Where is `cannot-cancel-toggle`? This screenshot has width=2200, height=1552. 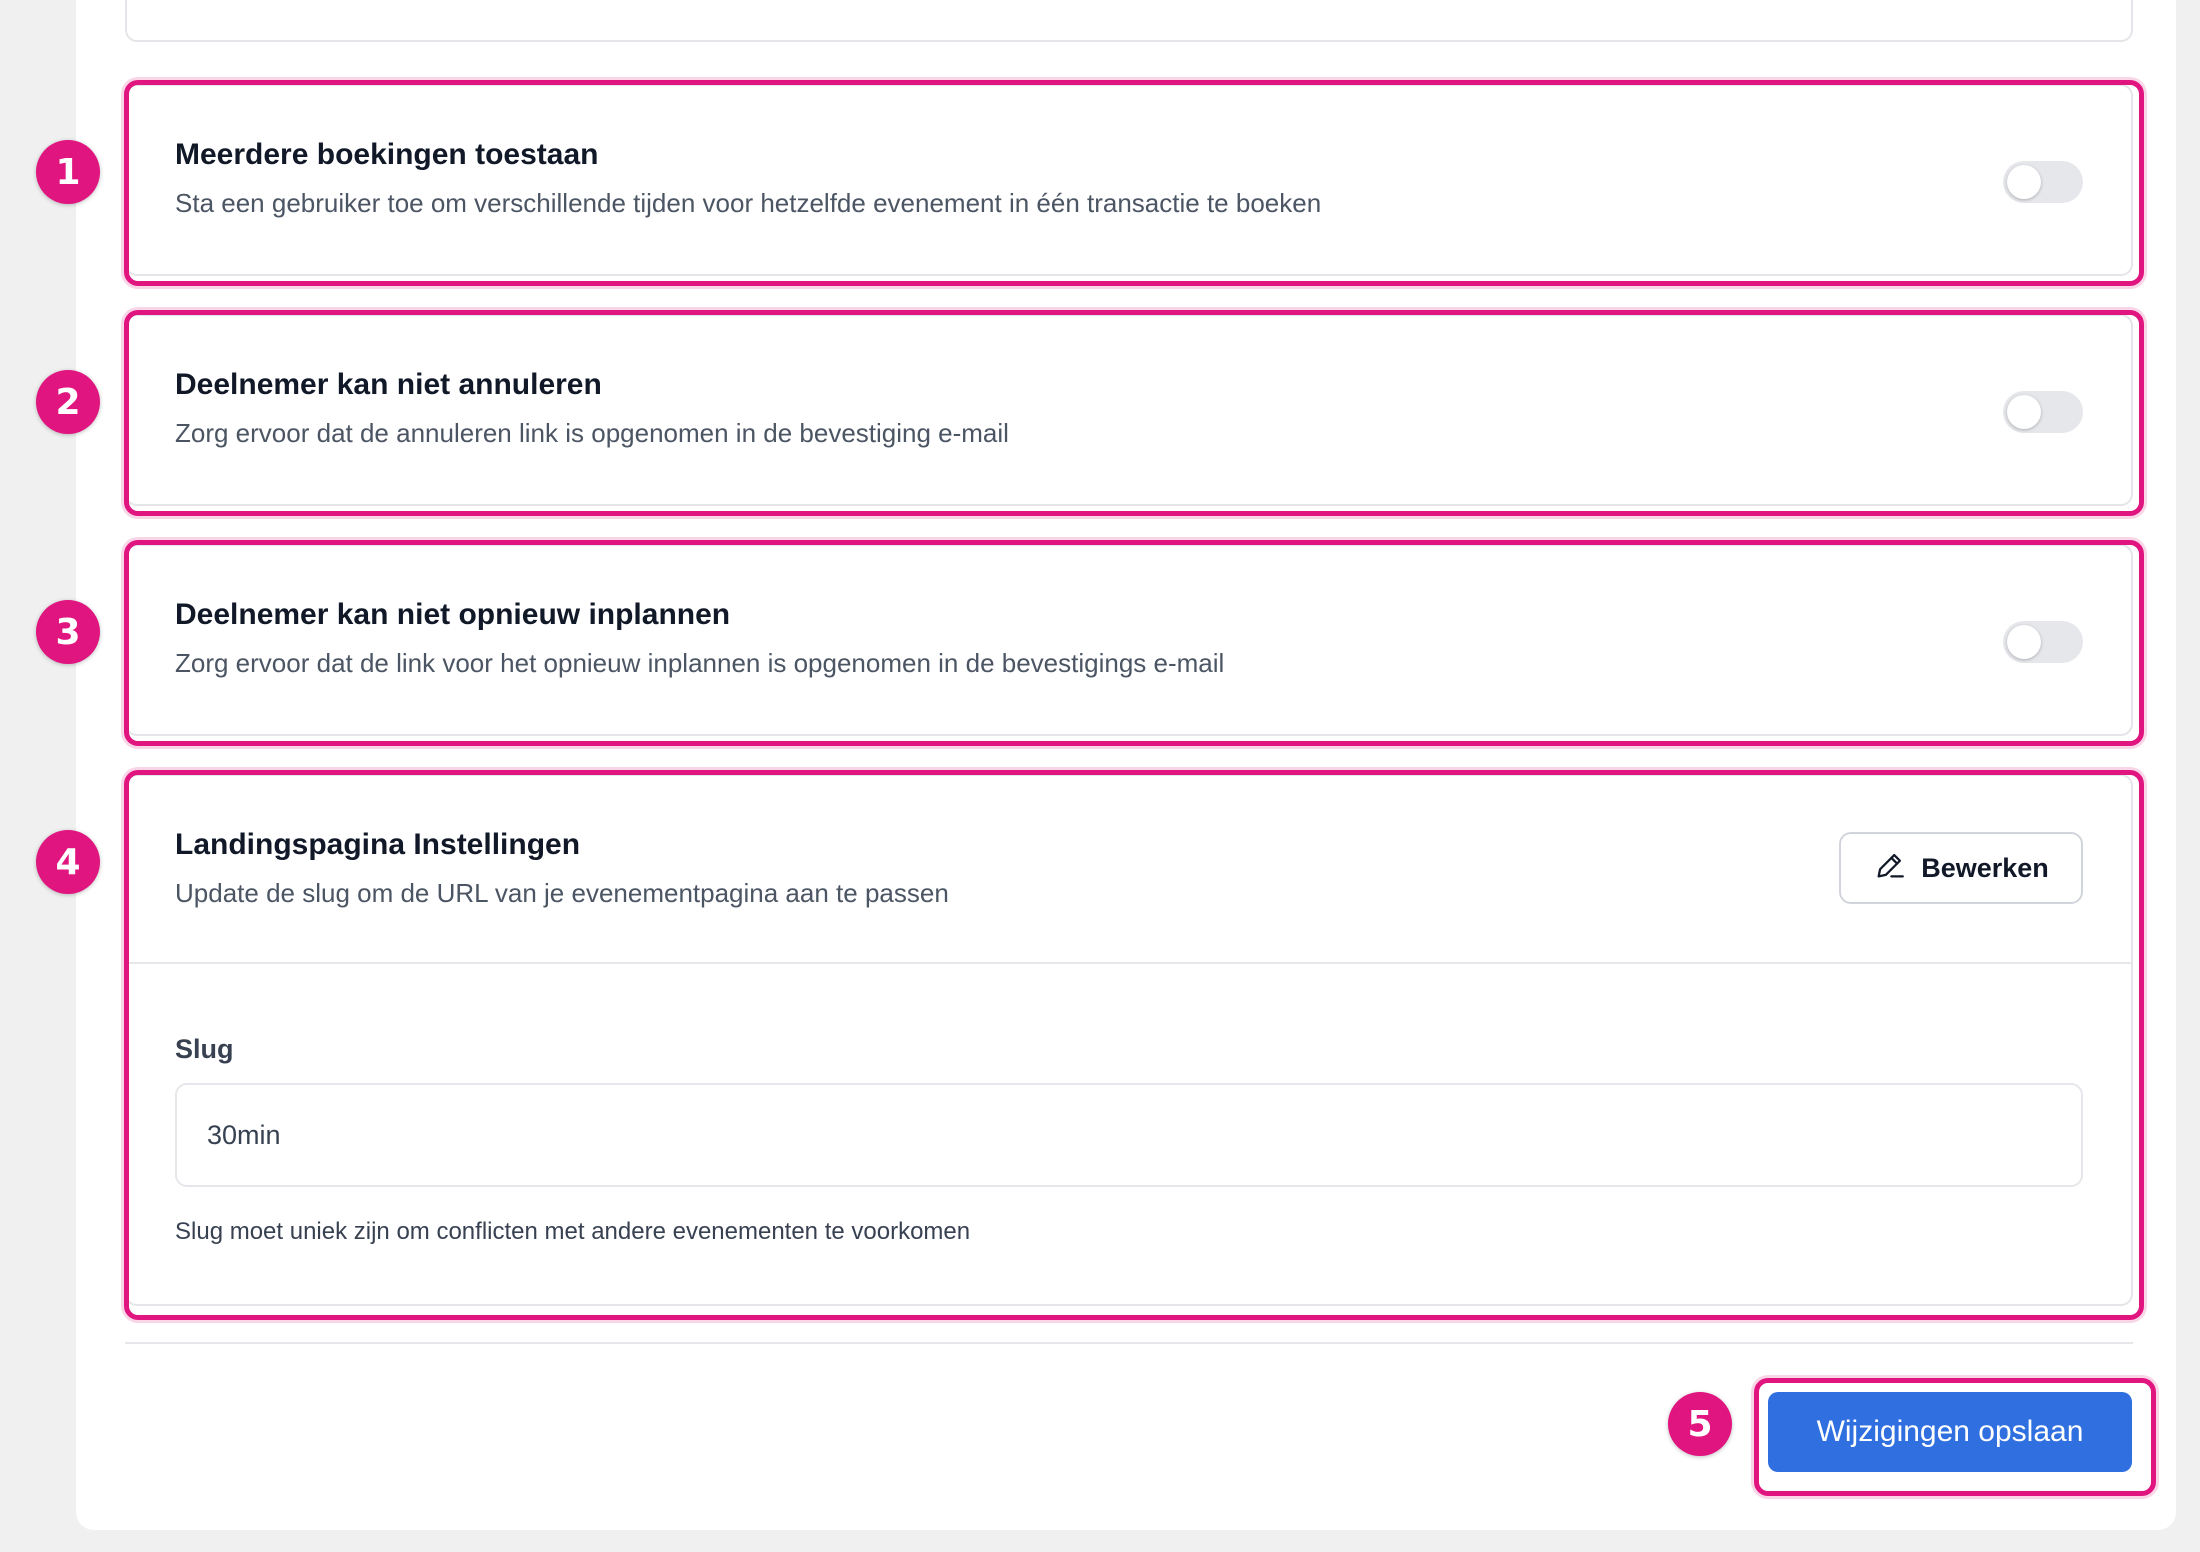 cannot-cancel-toggle is located at coordinates (2043, 412).